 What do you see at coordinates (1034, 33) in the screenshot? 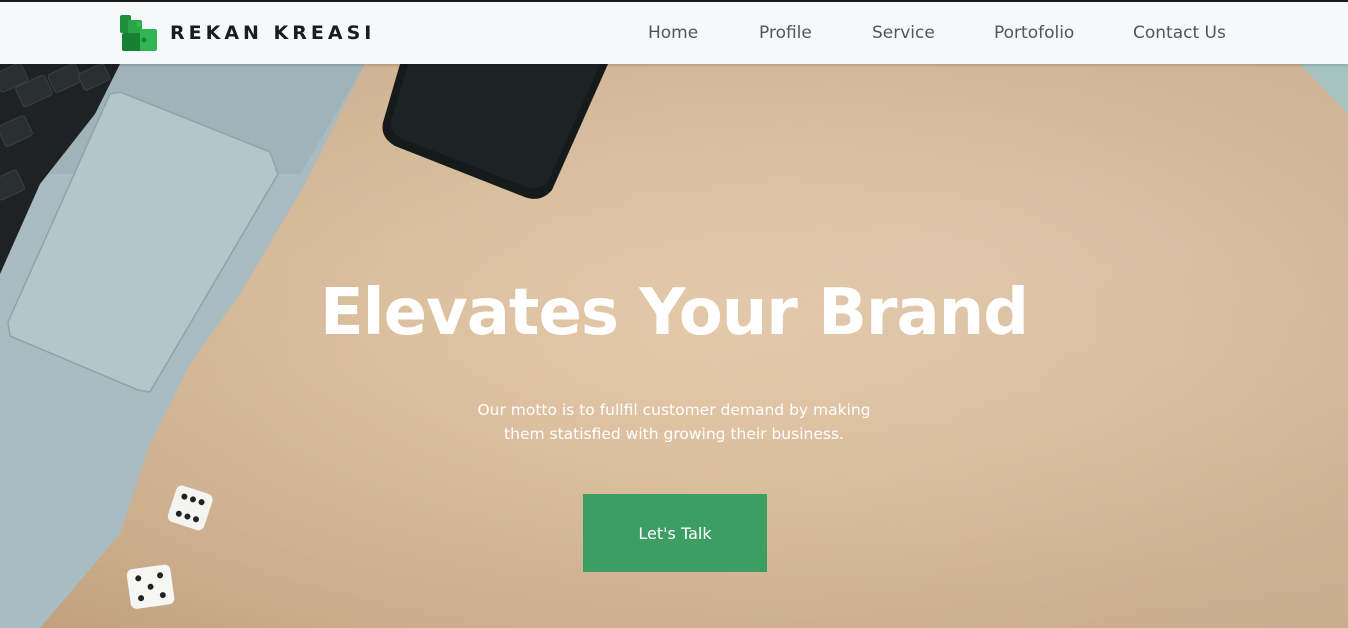
I see `nav-portofolio: Portofolio` at bounding box center [1034, 33].